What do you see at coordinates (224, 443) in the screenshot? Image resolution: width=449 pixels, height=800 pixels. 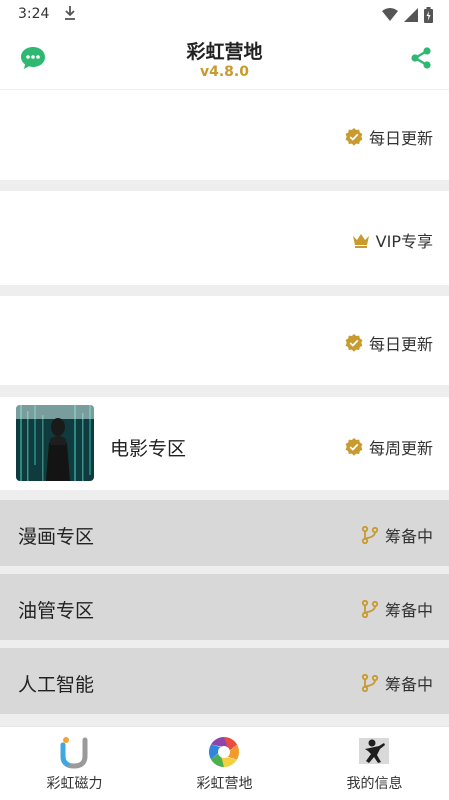 I see `movie-zone-card: 电影专区 每周更新` at bounding box center [224, 443].